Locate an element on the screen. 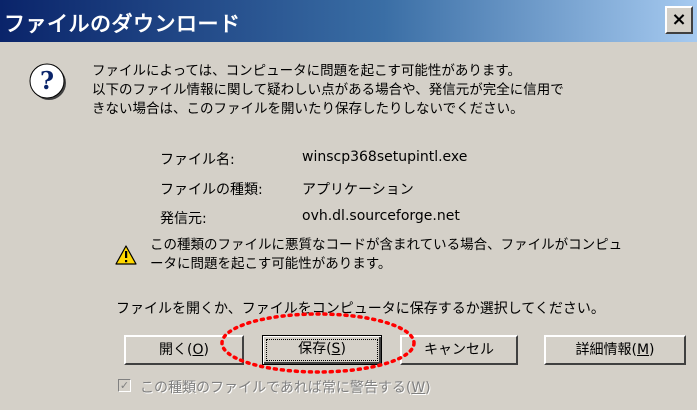 The height and width of the screenshot is (410, 697). file-type-label: ファイルの種類: is located at coordinates (211, 190).